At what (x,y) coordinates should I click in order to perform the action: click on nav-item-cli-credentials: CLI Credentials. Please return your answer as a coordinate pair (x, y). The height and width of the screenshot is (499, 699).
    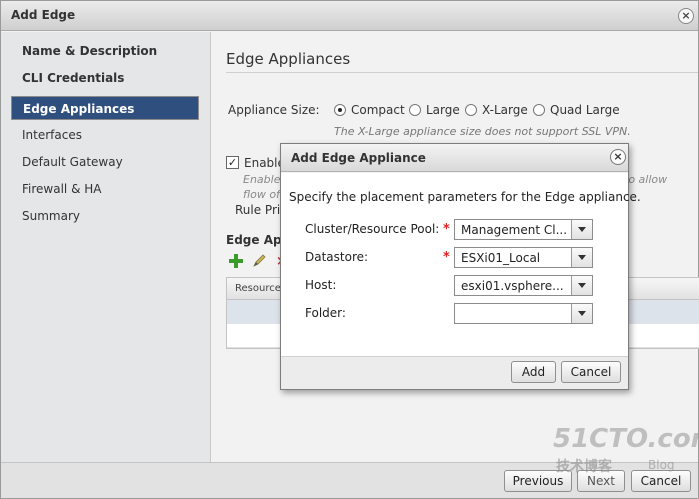
    Looking at the image, I should click on (73, 78).